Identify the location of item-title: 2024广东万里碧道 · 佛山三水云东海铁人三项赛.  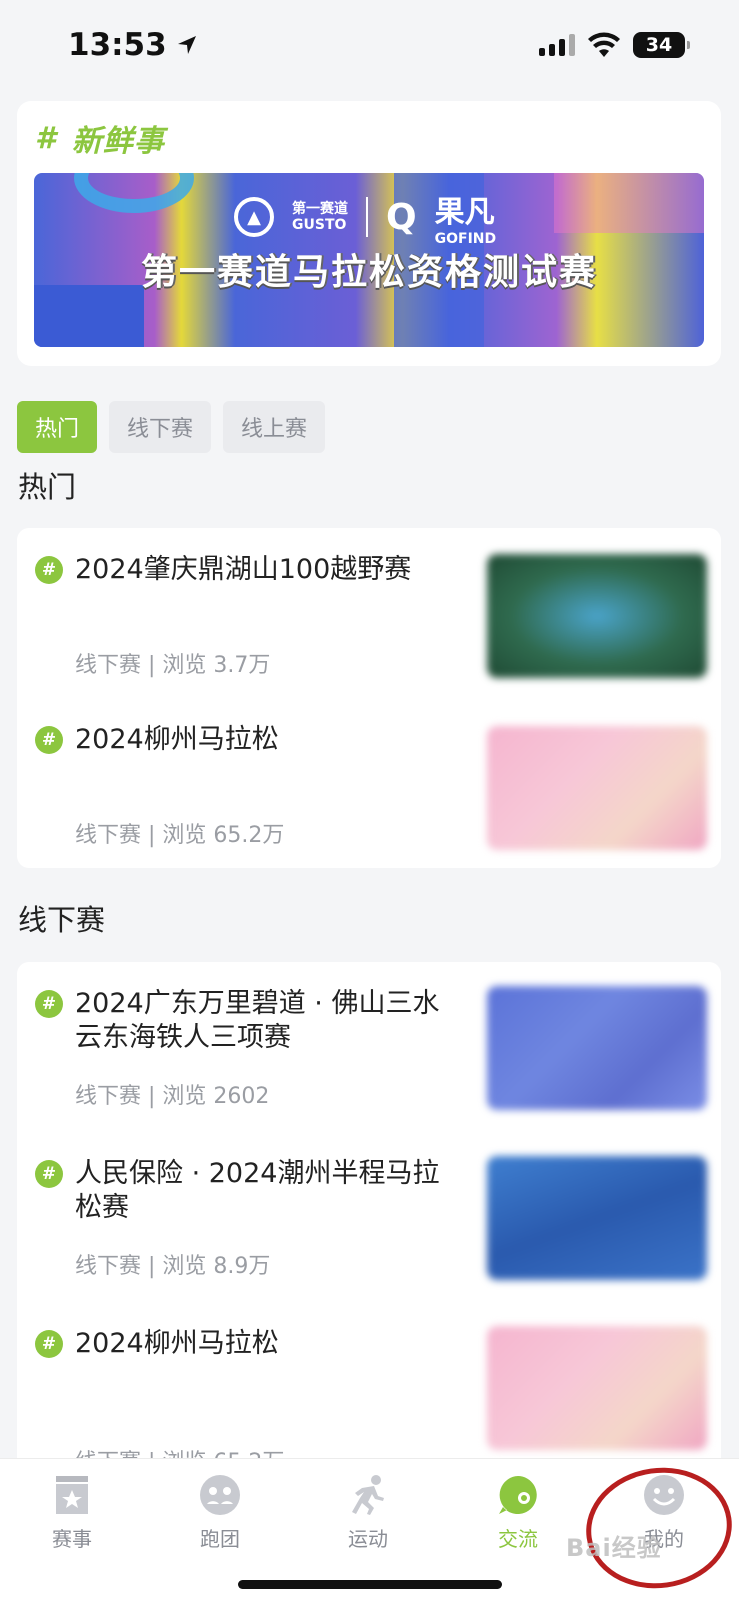
(257, 1020).